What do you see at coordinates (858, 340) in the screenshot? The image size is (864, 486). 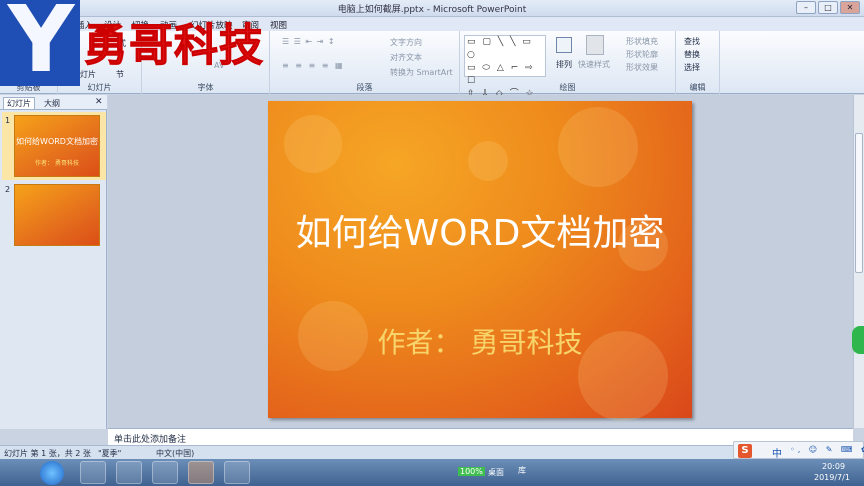 I see `floating-side-tab` at bounding box center [858, 340].